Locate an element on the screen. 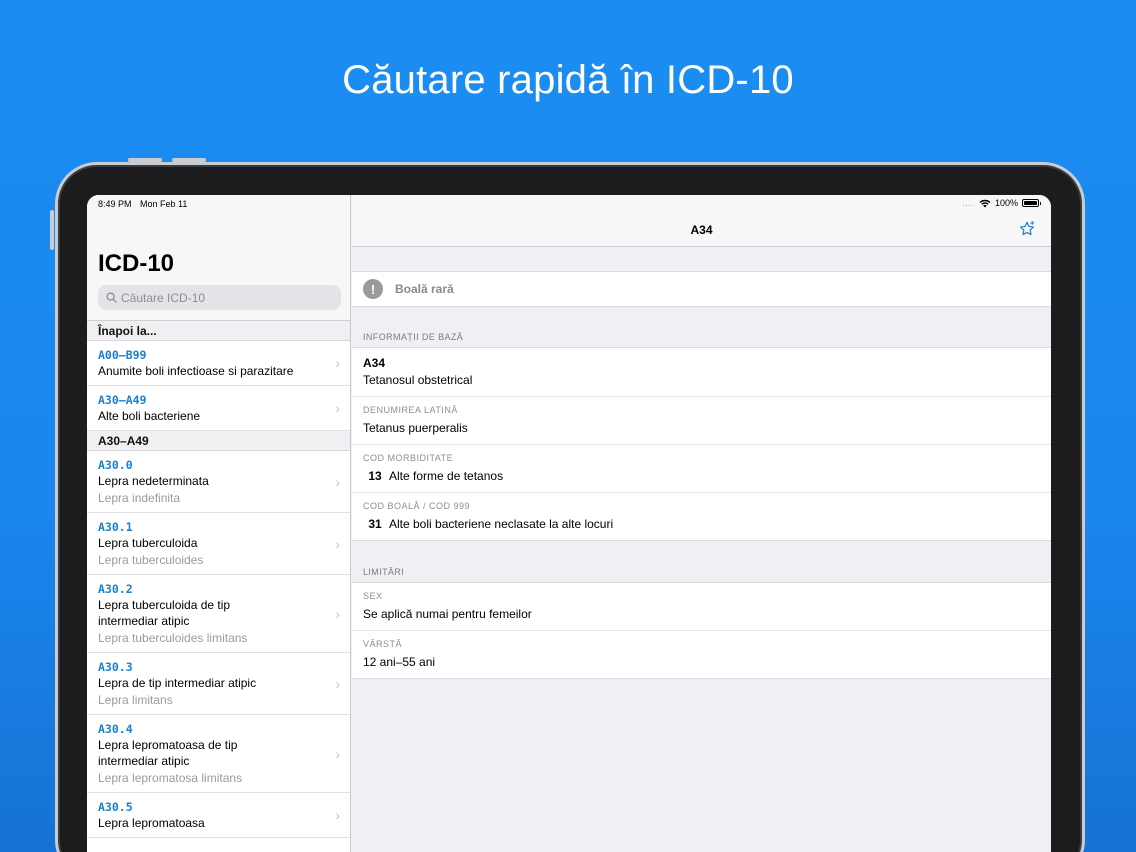  sex-cell: SEX Se aplică numai pentru femeilor is located at coordinates (701, 607).